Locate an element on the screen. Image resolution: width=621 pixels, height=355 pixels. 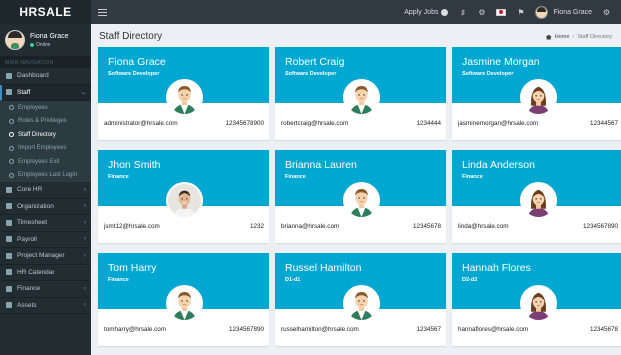
staff-name: Jasmine Morgan is located at coordinates (541, 62).